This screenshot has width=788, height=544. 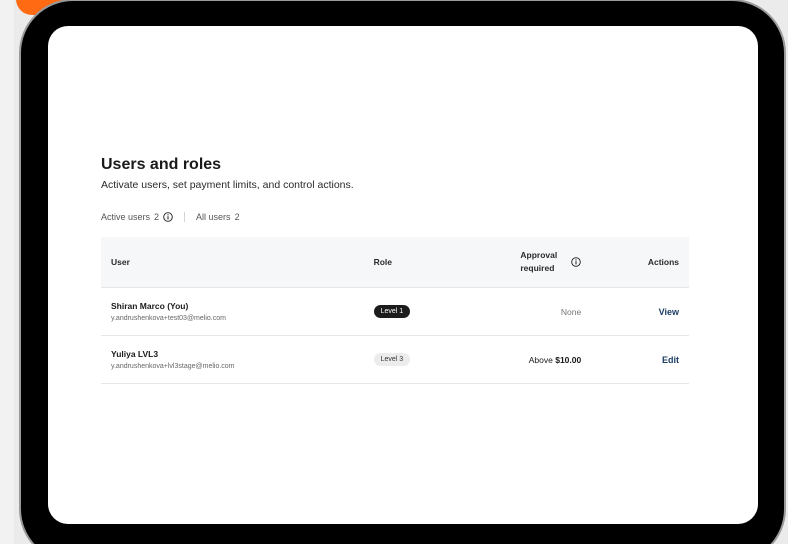 What do you see at coordinates (538, 262) in the screenshot?
I see `header-approval-text: Approval required` at bounding box center [538, 262].